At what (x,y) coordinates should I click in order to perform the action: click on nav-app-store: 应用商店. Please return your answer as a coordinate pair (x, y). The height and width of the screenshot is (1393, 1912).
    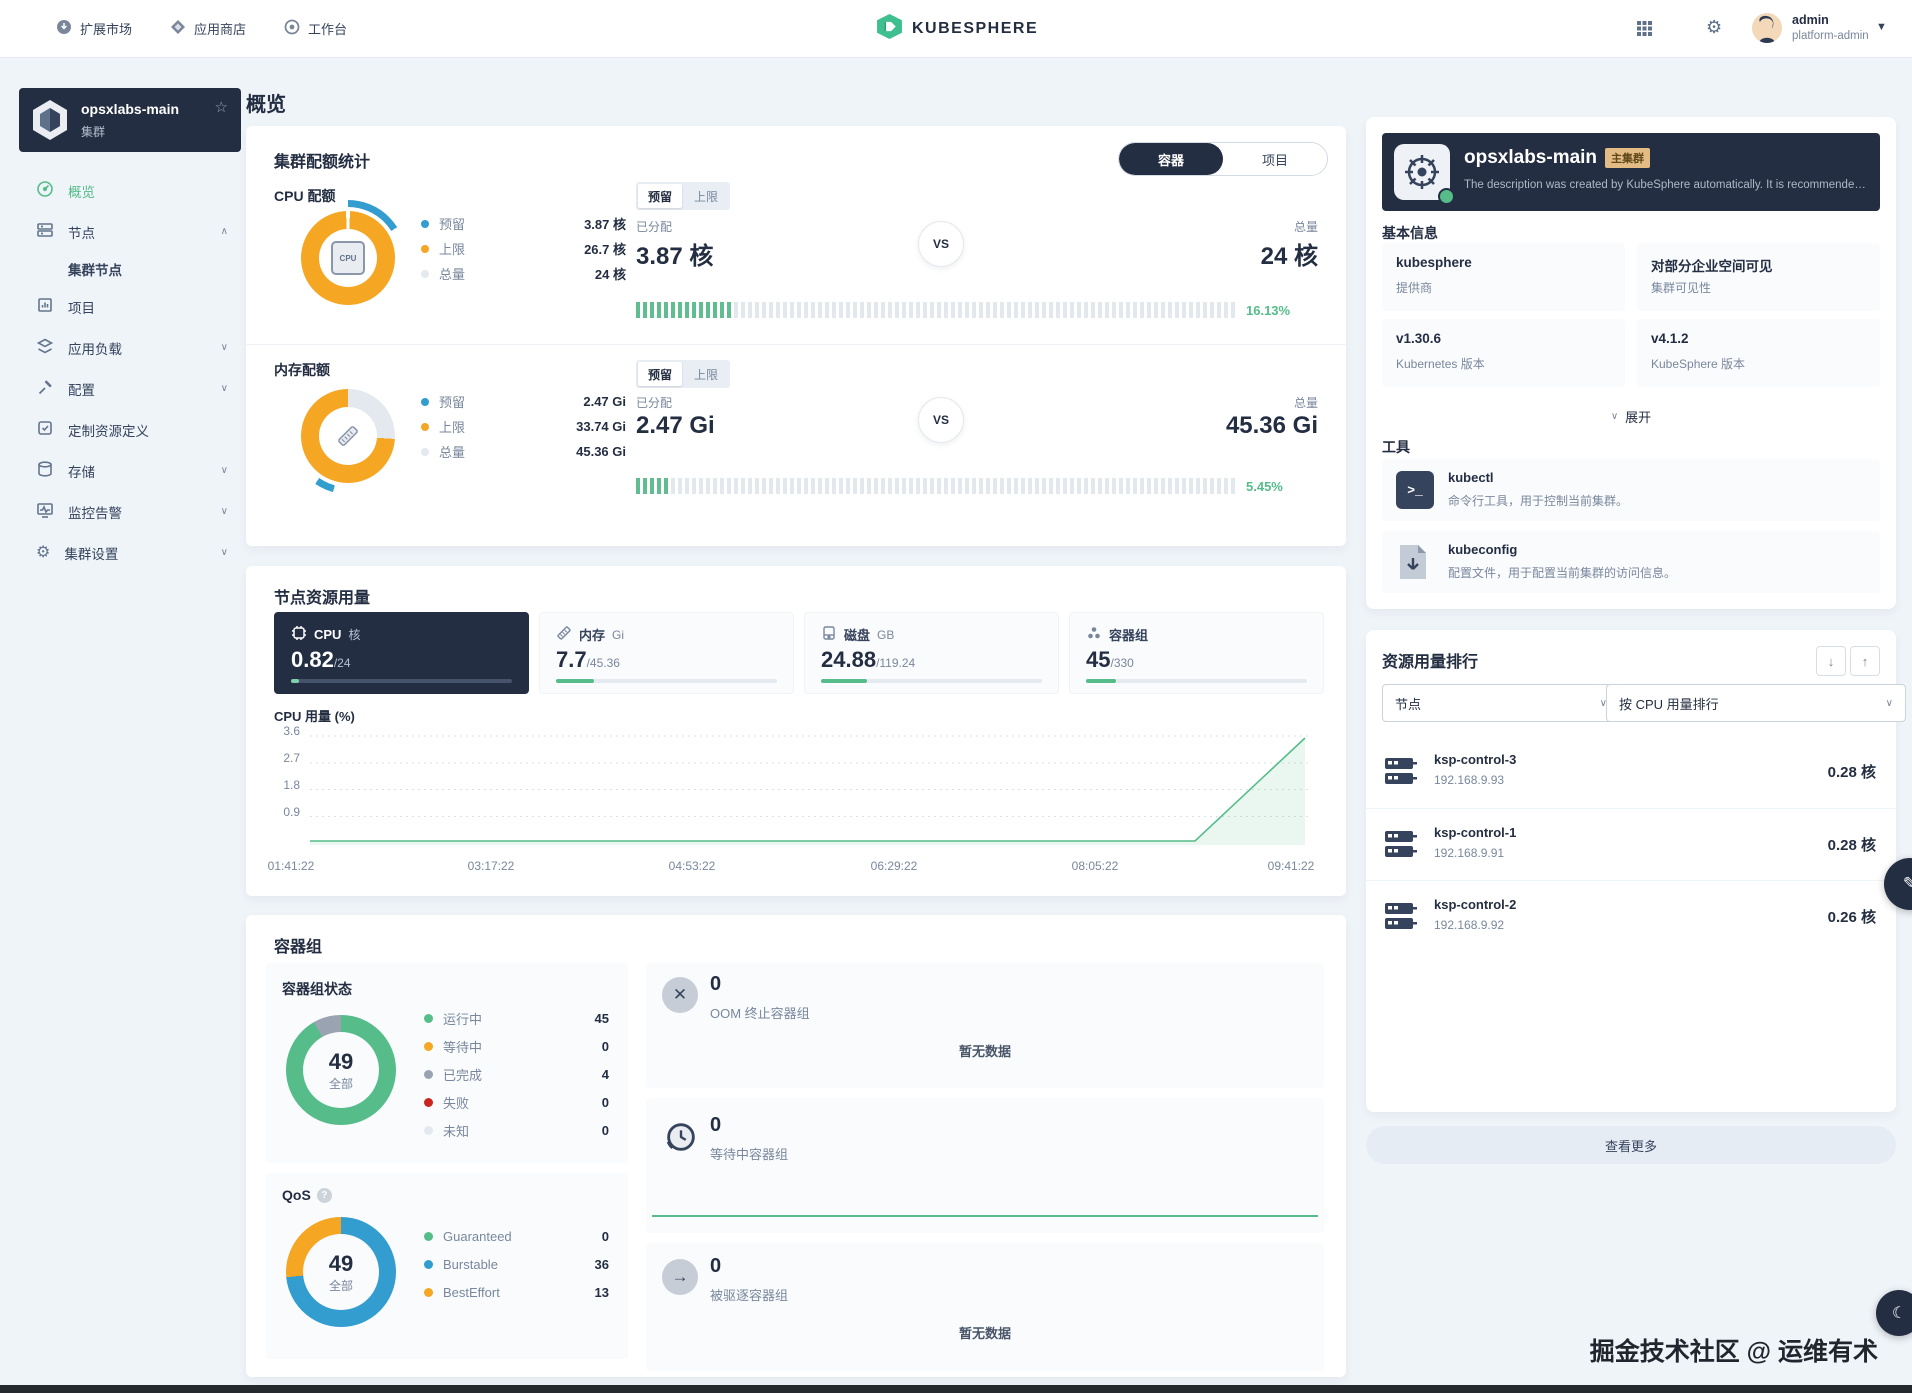
    Looking at the image, I should click on (208, 28).